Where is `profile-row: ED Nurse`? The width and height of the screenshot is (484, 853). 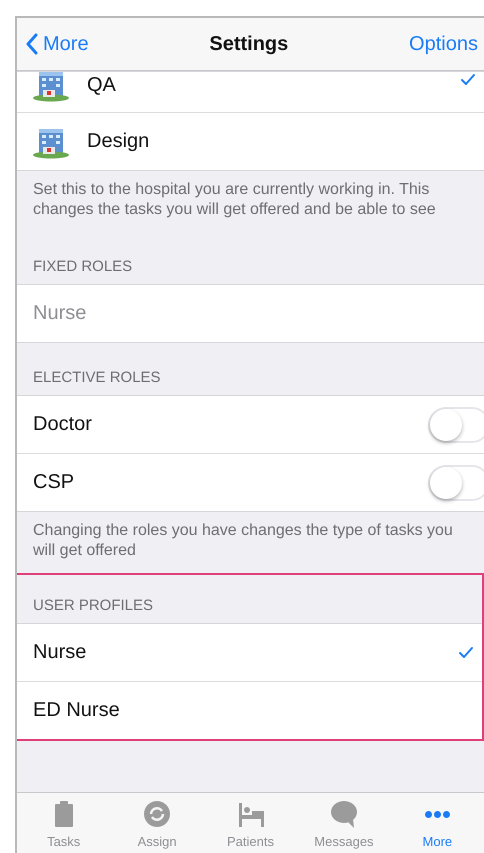
profile-row: ED Nurse is located at coordinates (249, 710).